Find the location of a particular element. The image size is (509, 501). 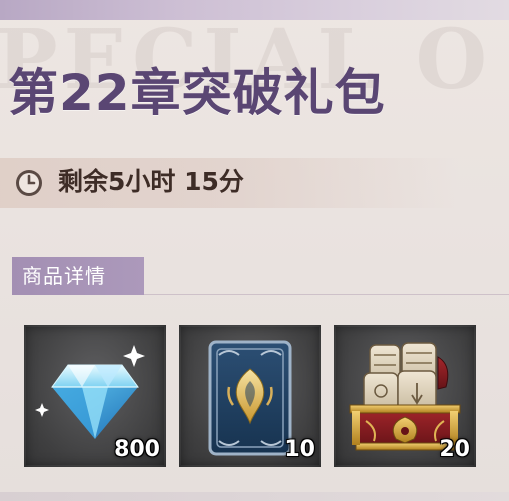

top-band is located at coordinates (254, 10).